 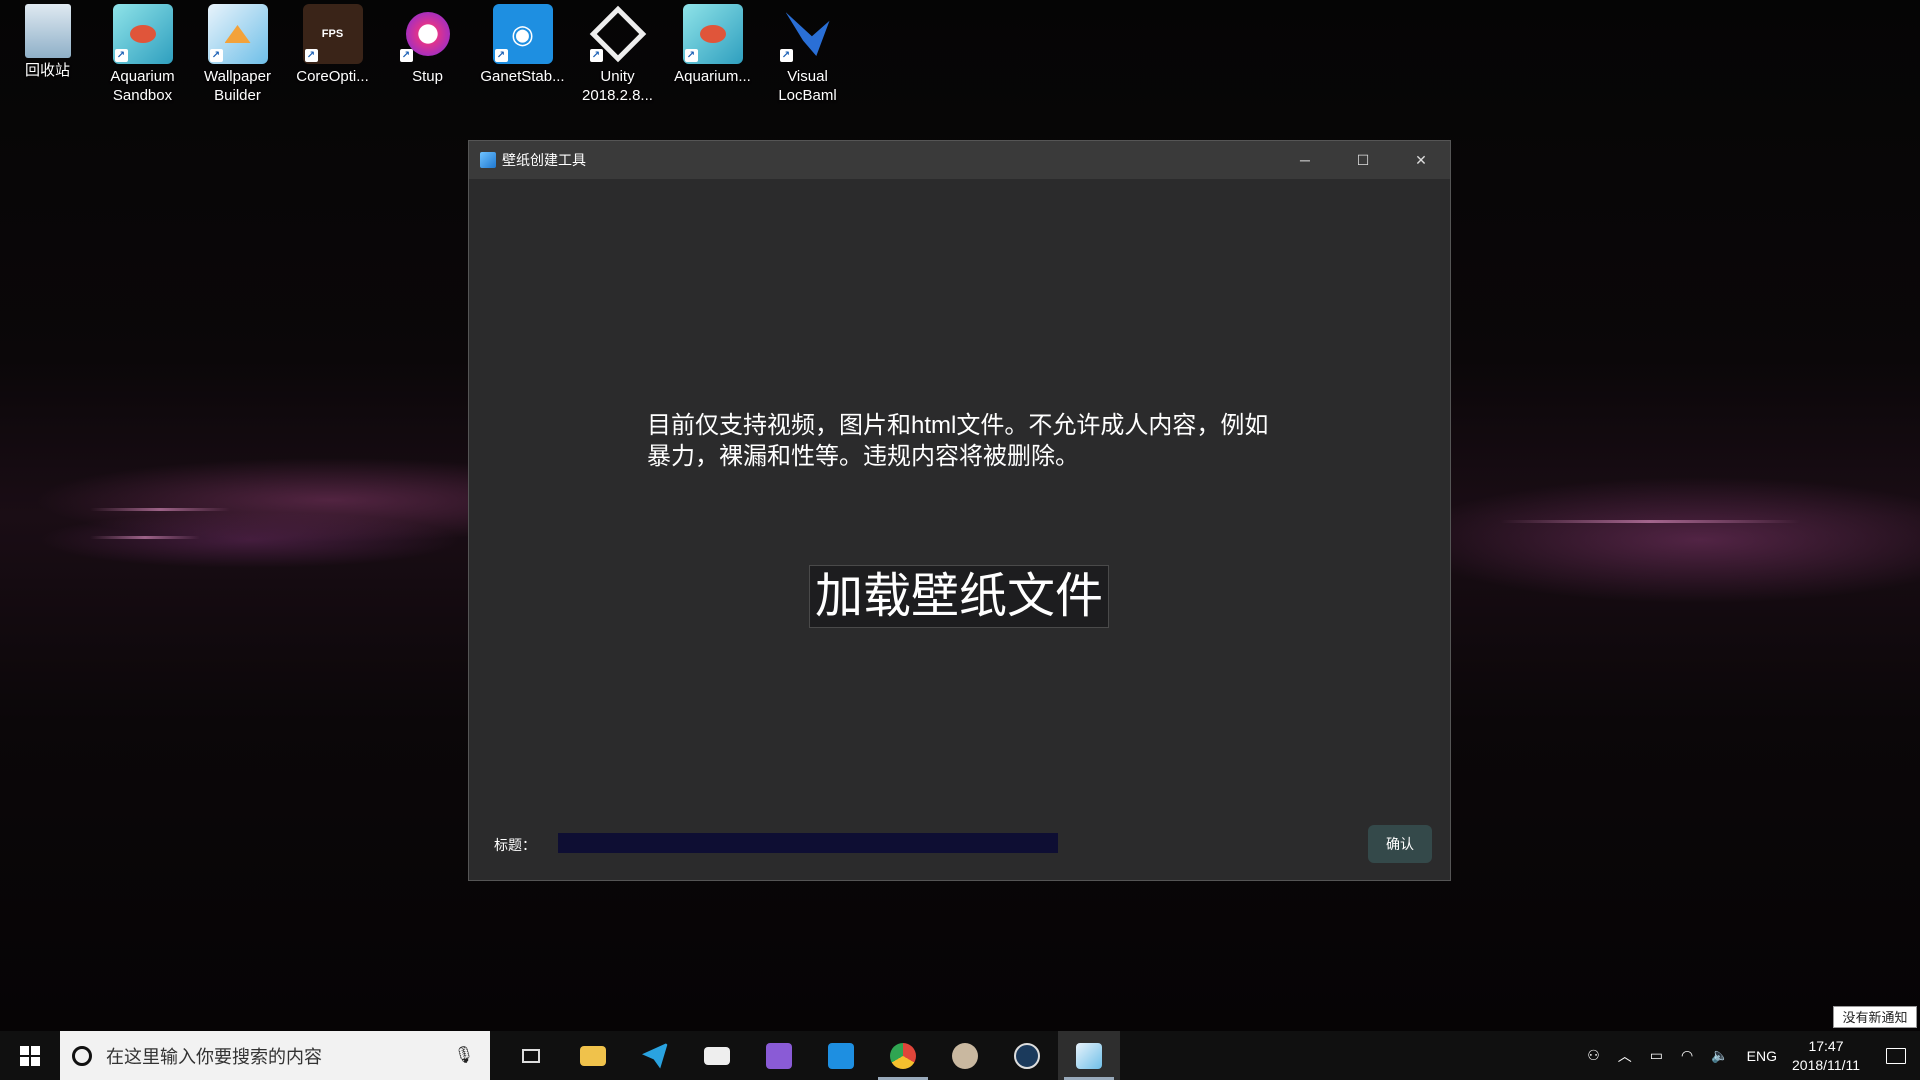 I want to click on task-view-button, so click(x=531, y=1055).